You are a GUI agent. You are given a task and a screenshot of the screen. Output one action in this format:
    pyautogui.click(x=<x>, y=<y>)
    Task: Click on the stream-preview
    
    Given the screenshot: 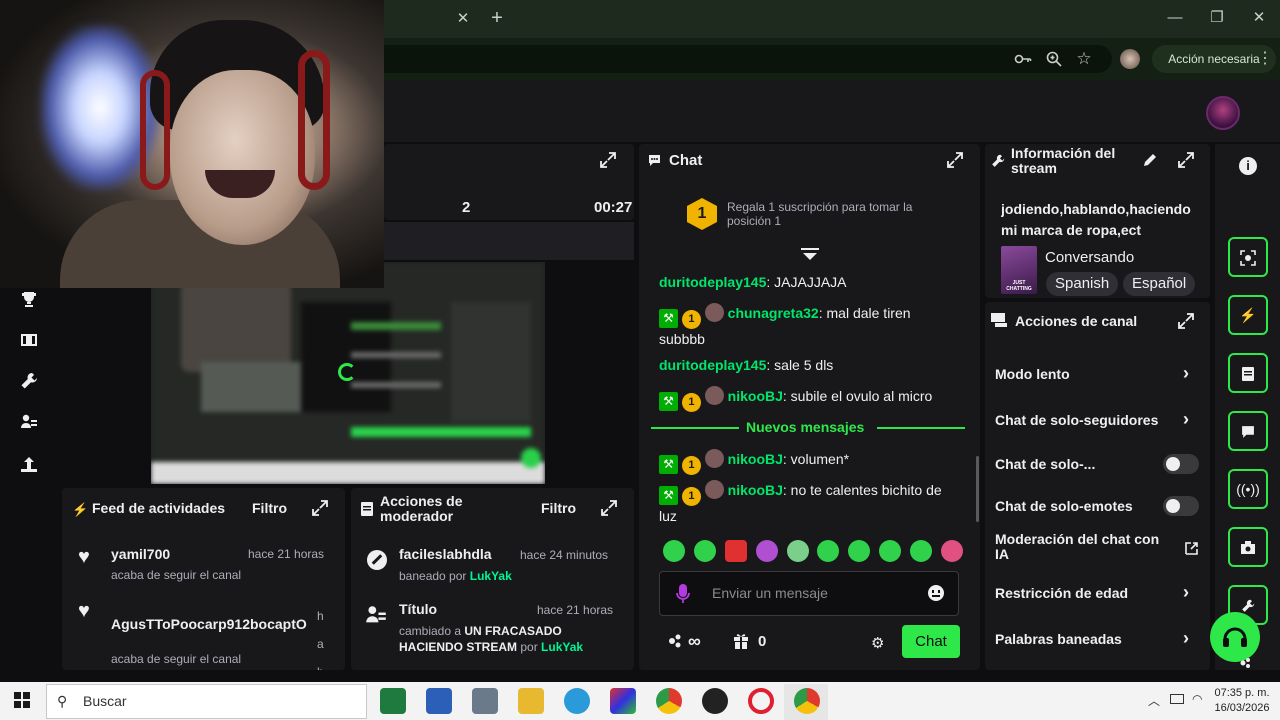 What is the action you would take?
    pyautogui.click(x=348, y=373)
    